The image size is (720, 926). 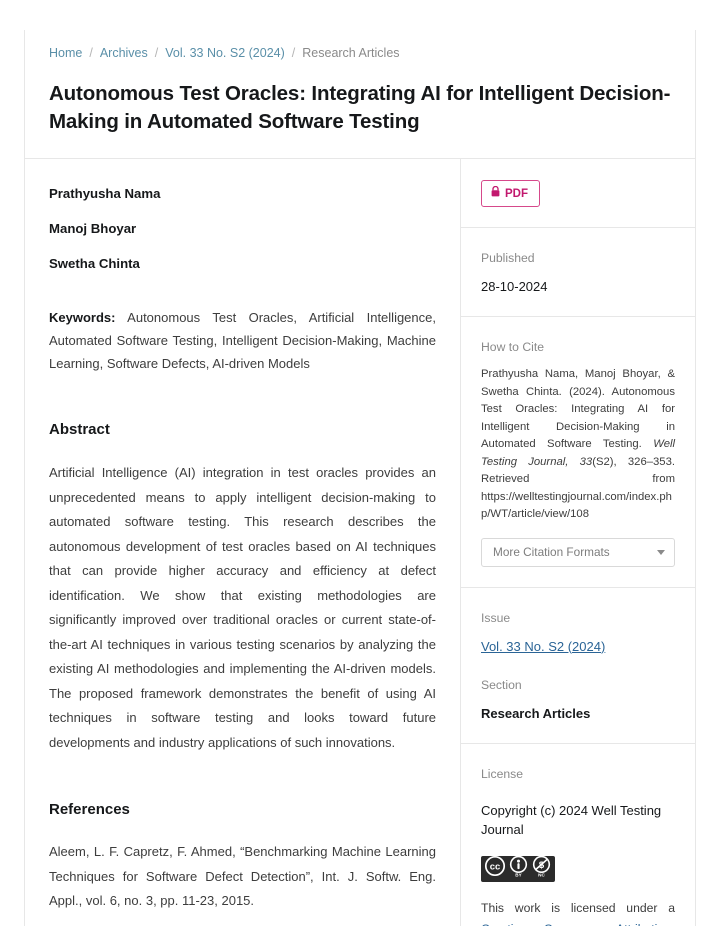 What do you see at coordinates (495, 193) in the screenshot?
I see `lock-icon` at bounding box center [495, 193].